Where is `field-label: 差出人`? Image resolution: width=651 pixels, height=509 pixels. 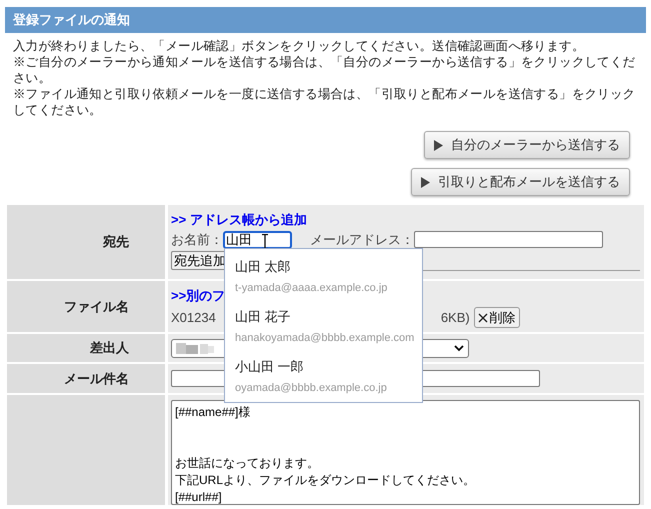 field-label: 差出人 is located at coordinates (109, 348).